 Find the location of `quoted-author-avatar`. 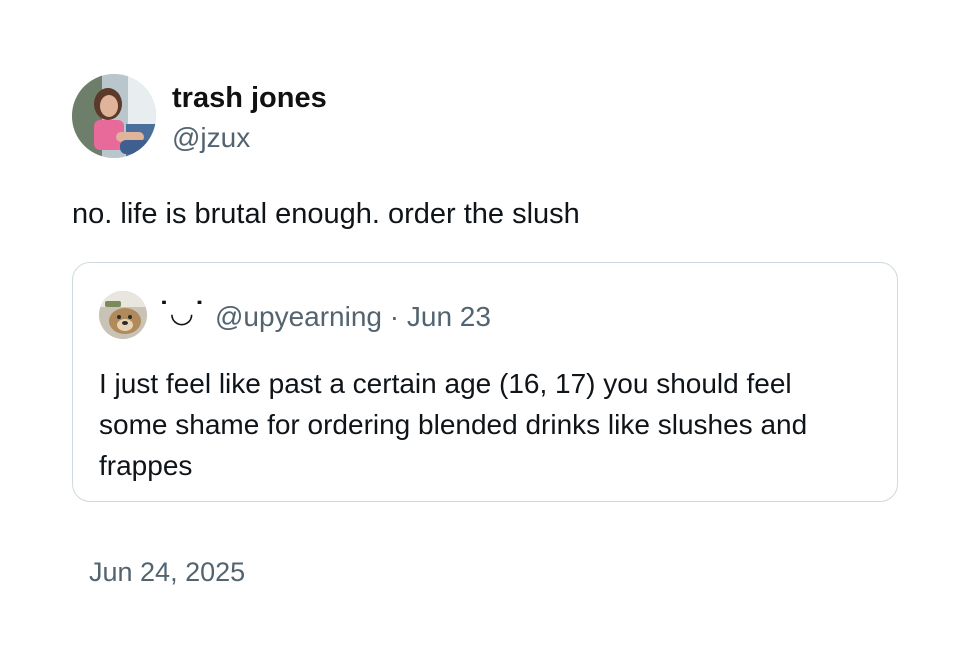

quoted-author-avatar is located at coordinates (123, 315).